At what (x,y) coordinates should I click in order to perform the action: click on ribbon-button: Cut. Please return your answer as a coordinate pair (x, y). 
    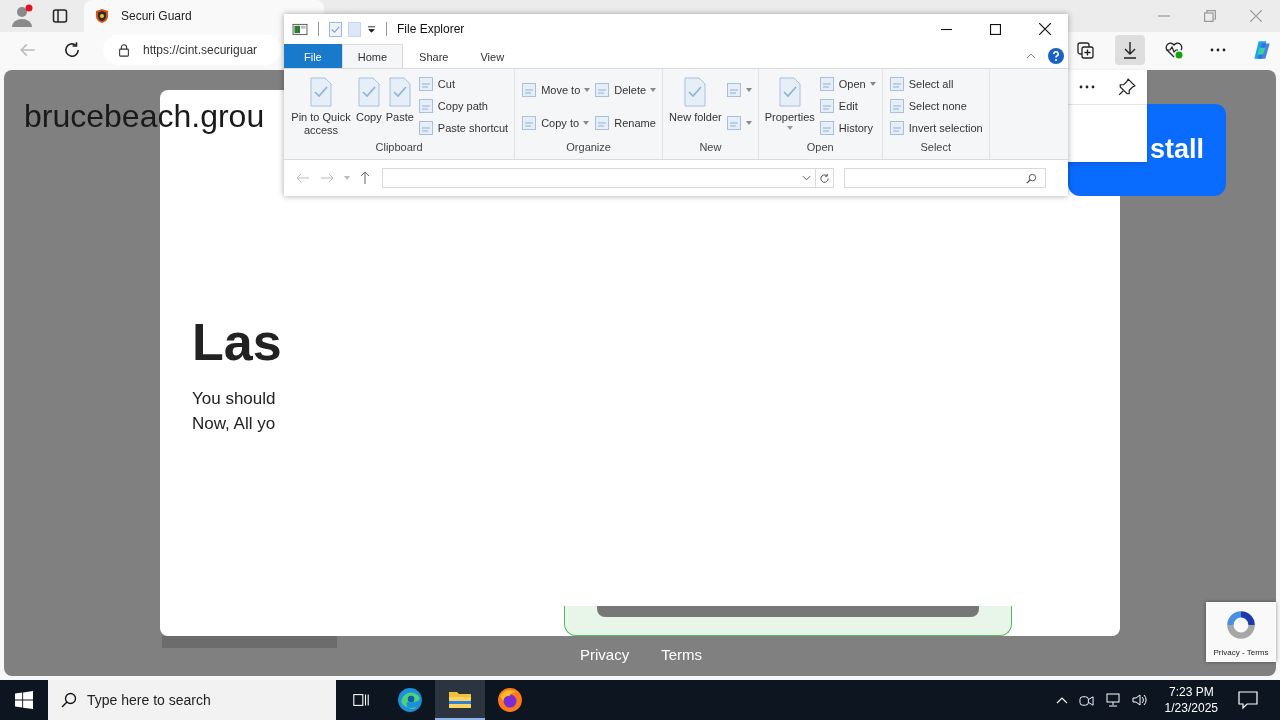
    Looking at the image, I should click on (463, 84).